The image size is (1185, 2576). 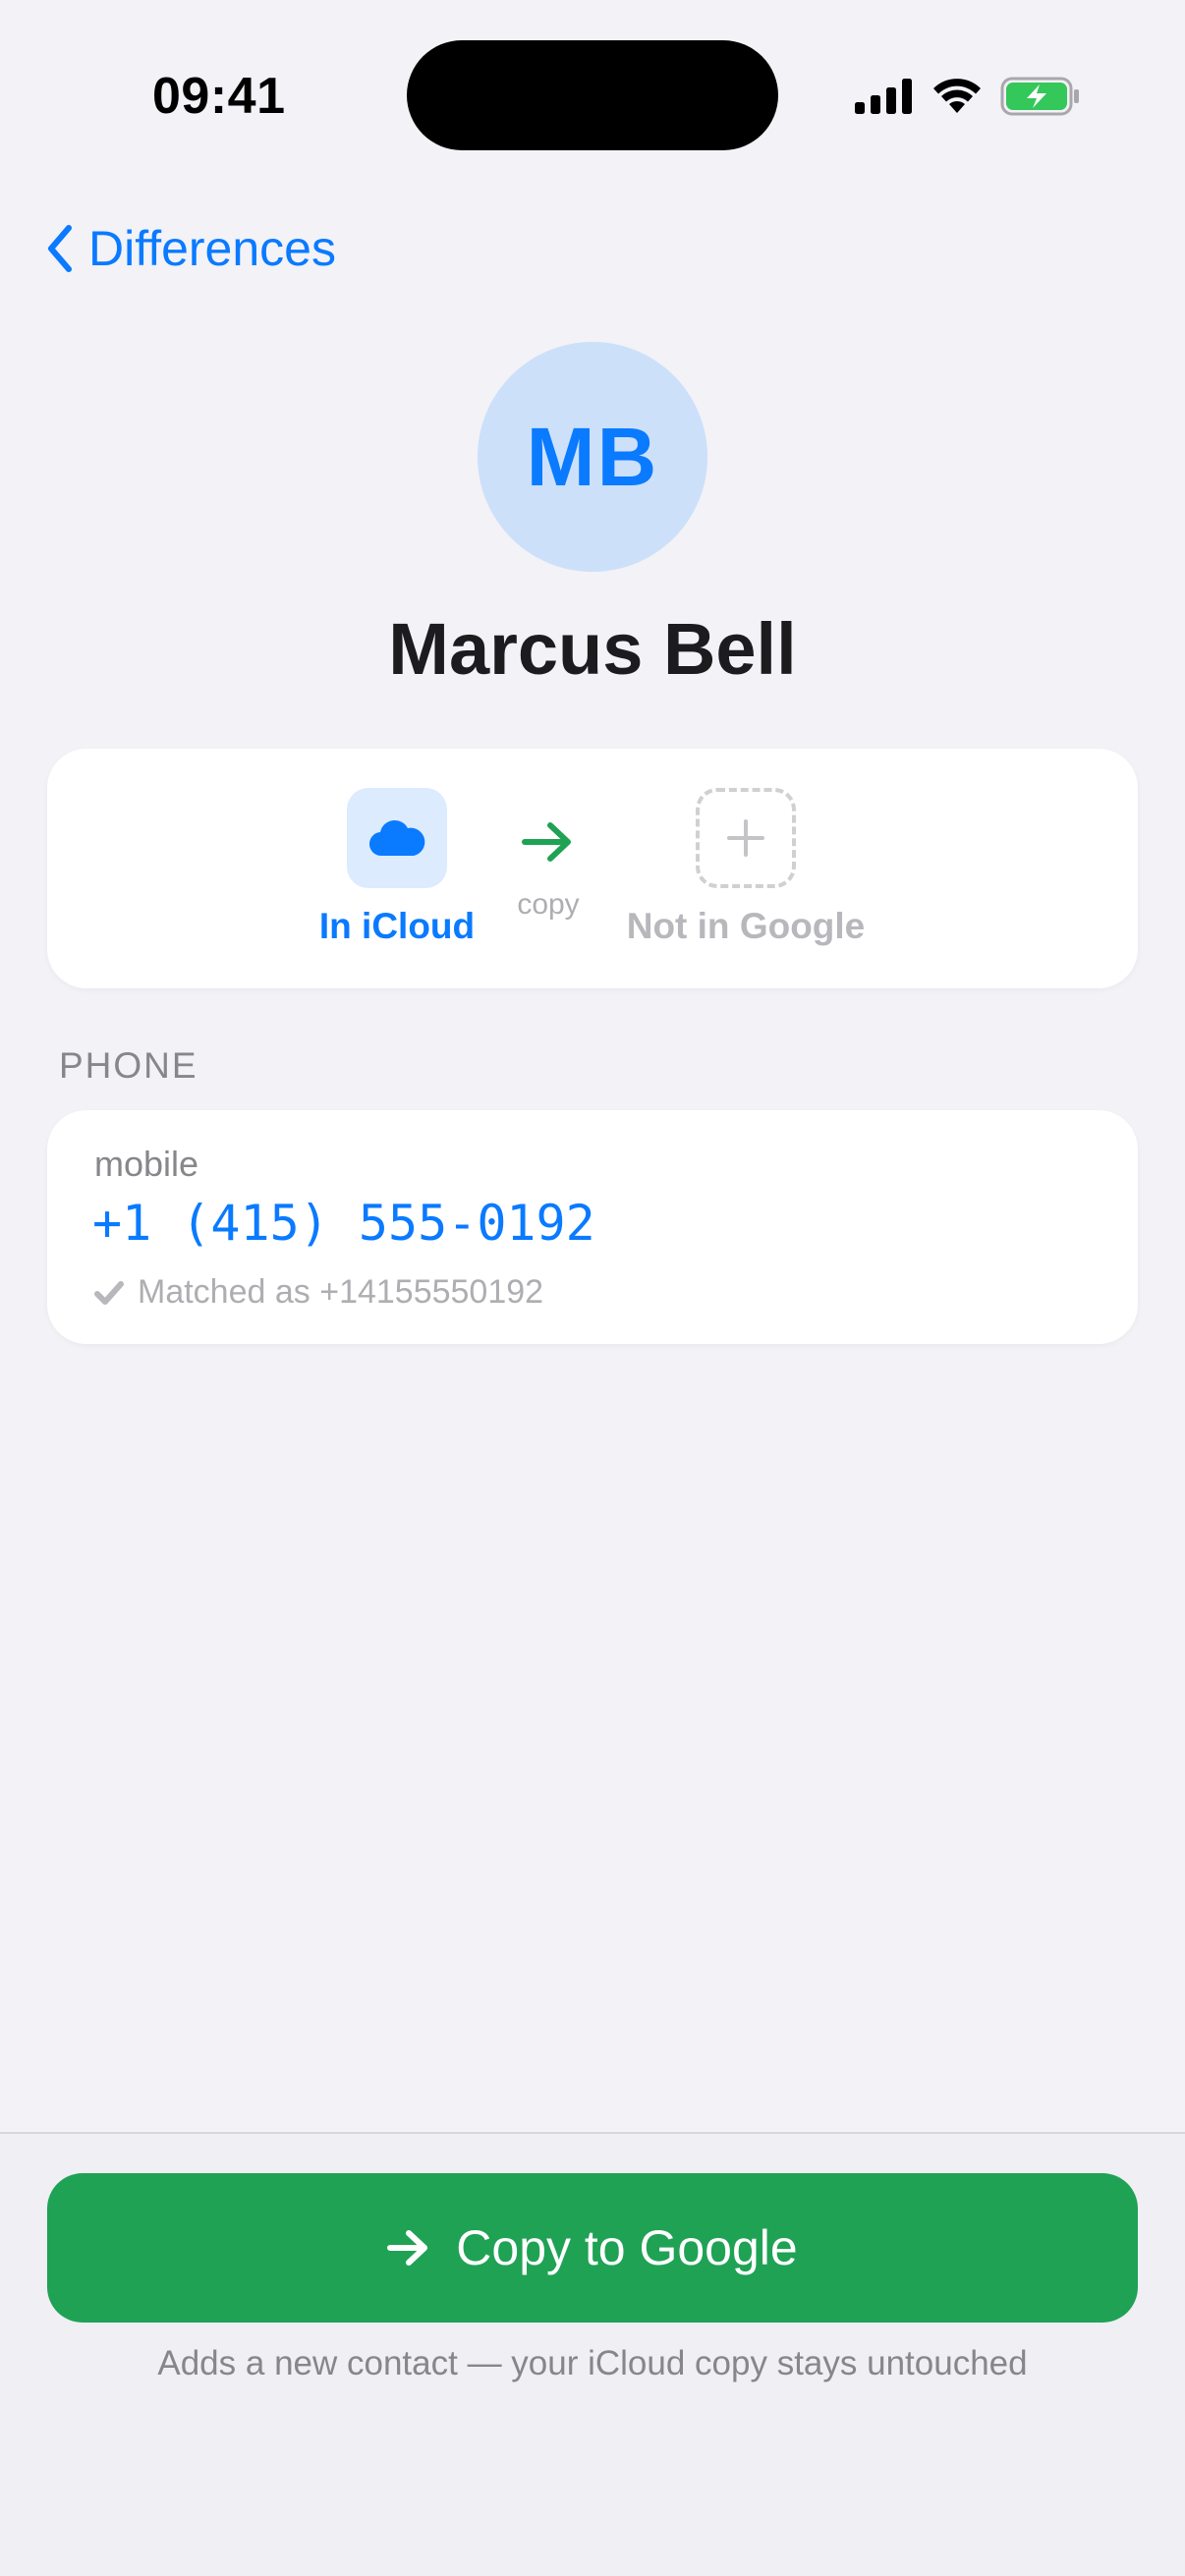 I want to click on phone-type-label: mobile, so click(x=147, y=1164).